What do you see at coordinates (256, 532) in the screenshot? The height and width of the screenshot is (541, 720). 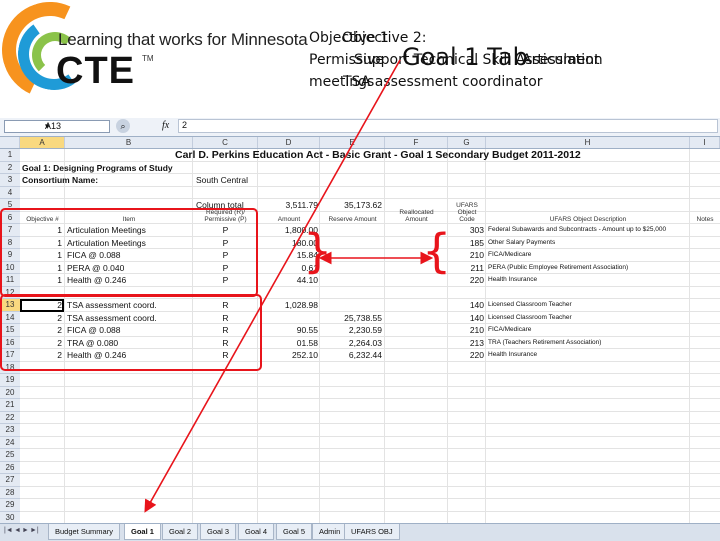 I see `sheet-tab-goal-4: Goal 4` at bounding box center [256, 532].